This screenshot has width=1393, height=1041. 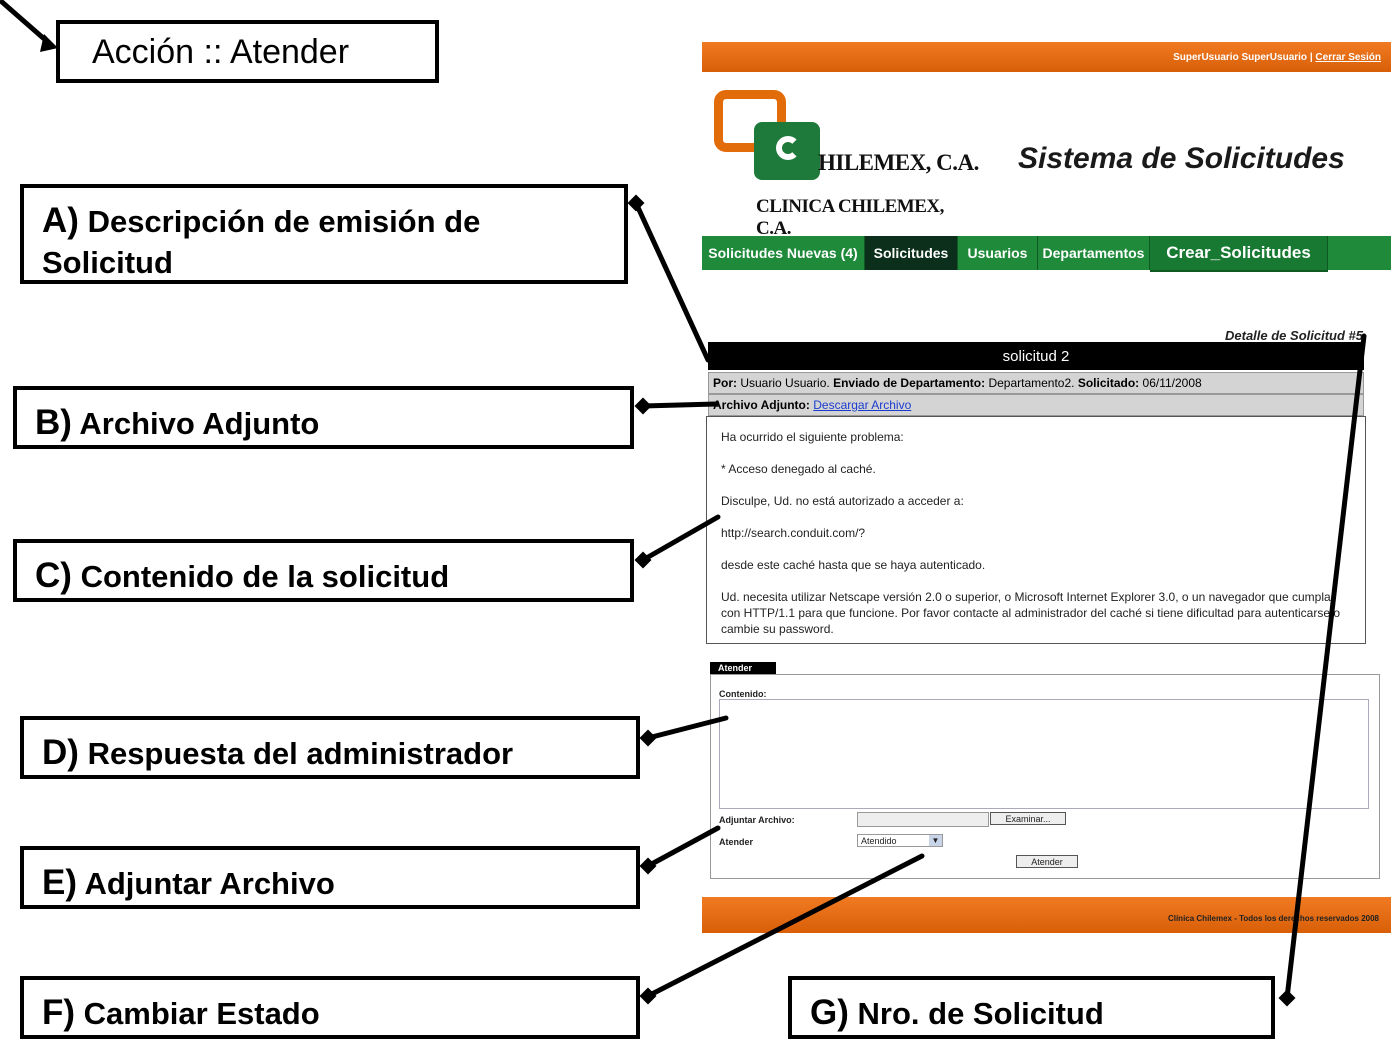 I want to click on content-line: http://search.conduit.com/?, so click(x=793, y=533).